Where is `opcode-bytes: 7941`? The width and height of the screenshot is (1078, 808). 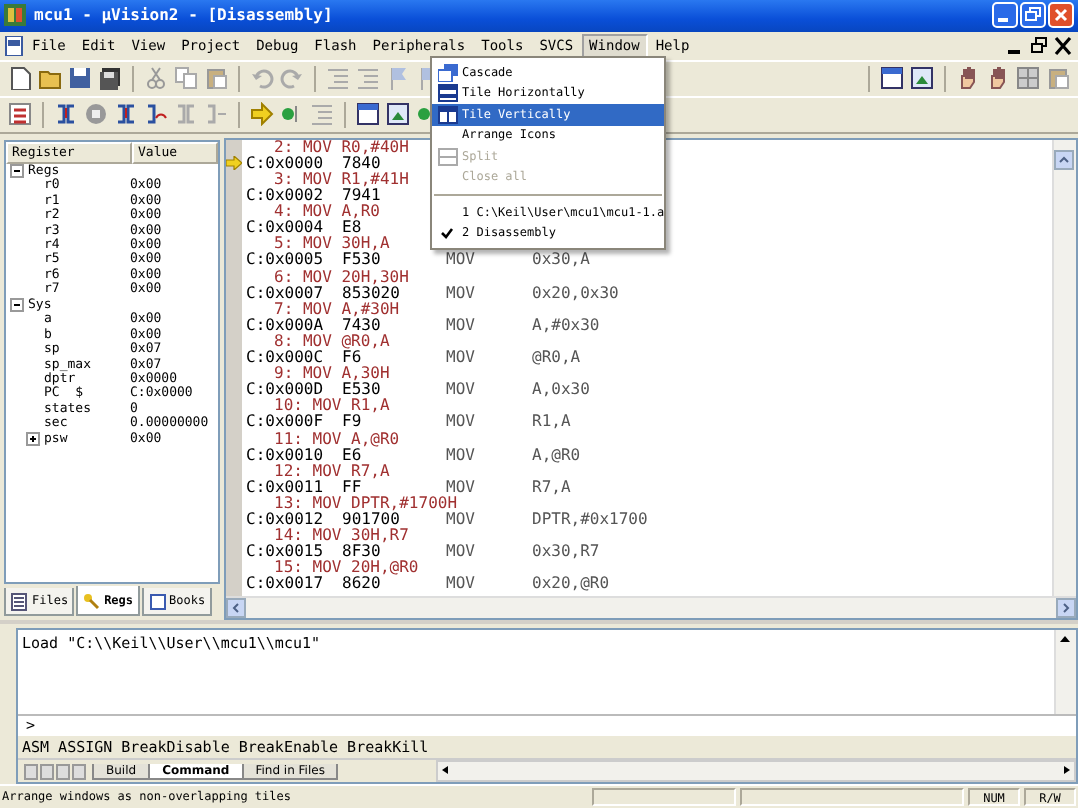 opcode-bytes: 7941 is located at coordinates (361, 196).